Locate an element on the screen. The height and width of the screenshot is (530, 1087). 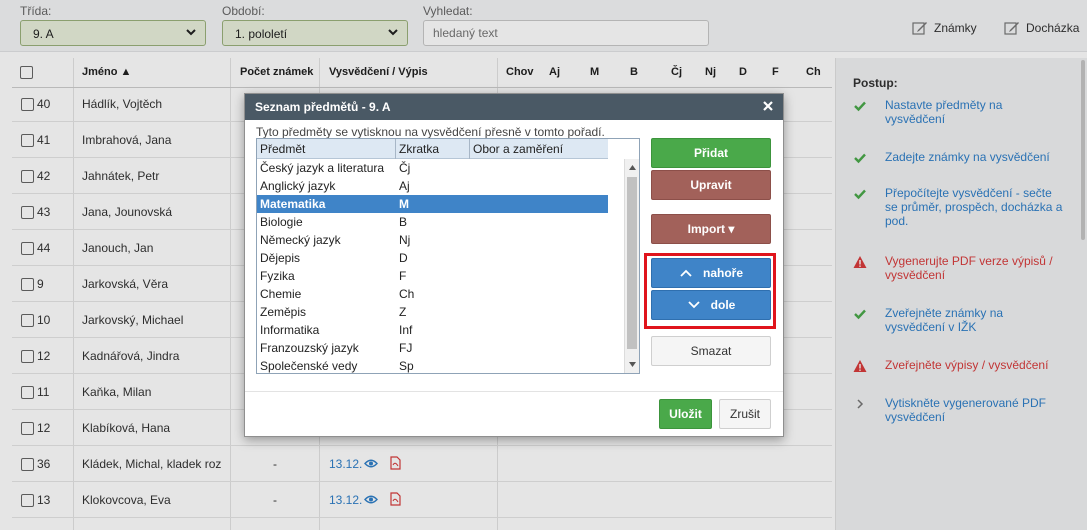
cancel-button: Zrušit is located at coordinates (745, 414).